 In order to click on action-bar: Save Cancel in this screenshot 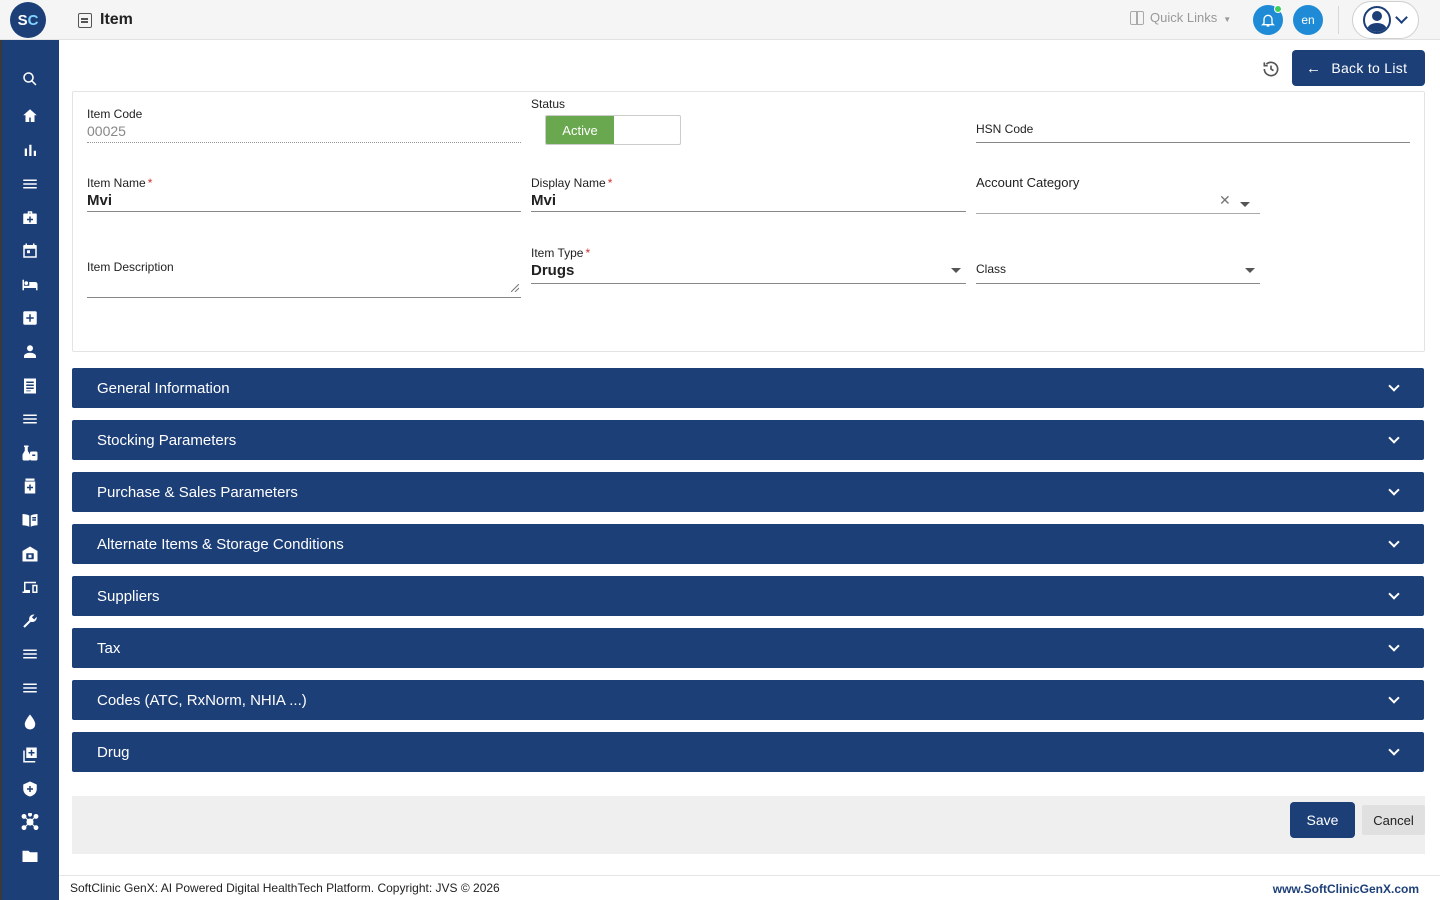, I will do `click(748, 825)`.